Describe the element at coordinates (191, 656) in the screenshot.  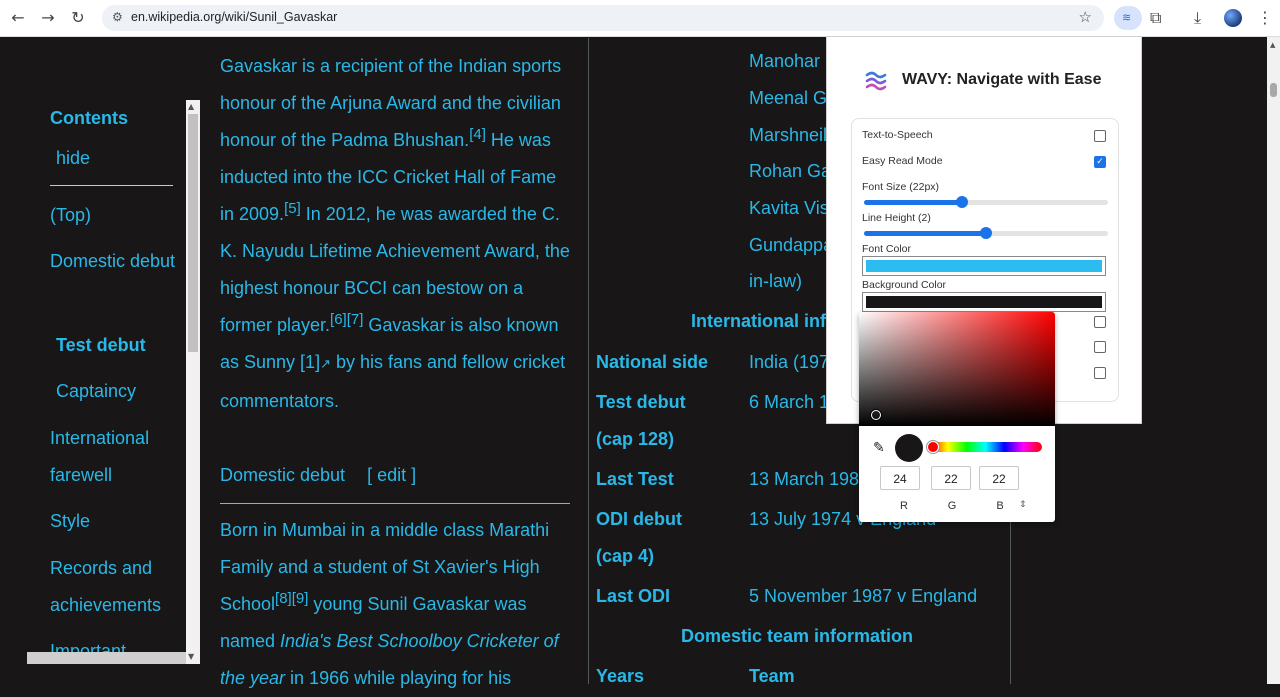
I see `scroll-down-icon: ▼` at that location.